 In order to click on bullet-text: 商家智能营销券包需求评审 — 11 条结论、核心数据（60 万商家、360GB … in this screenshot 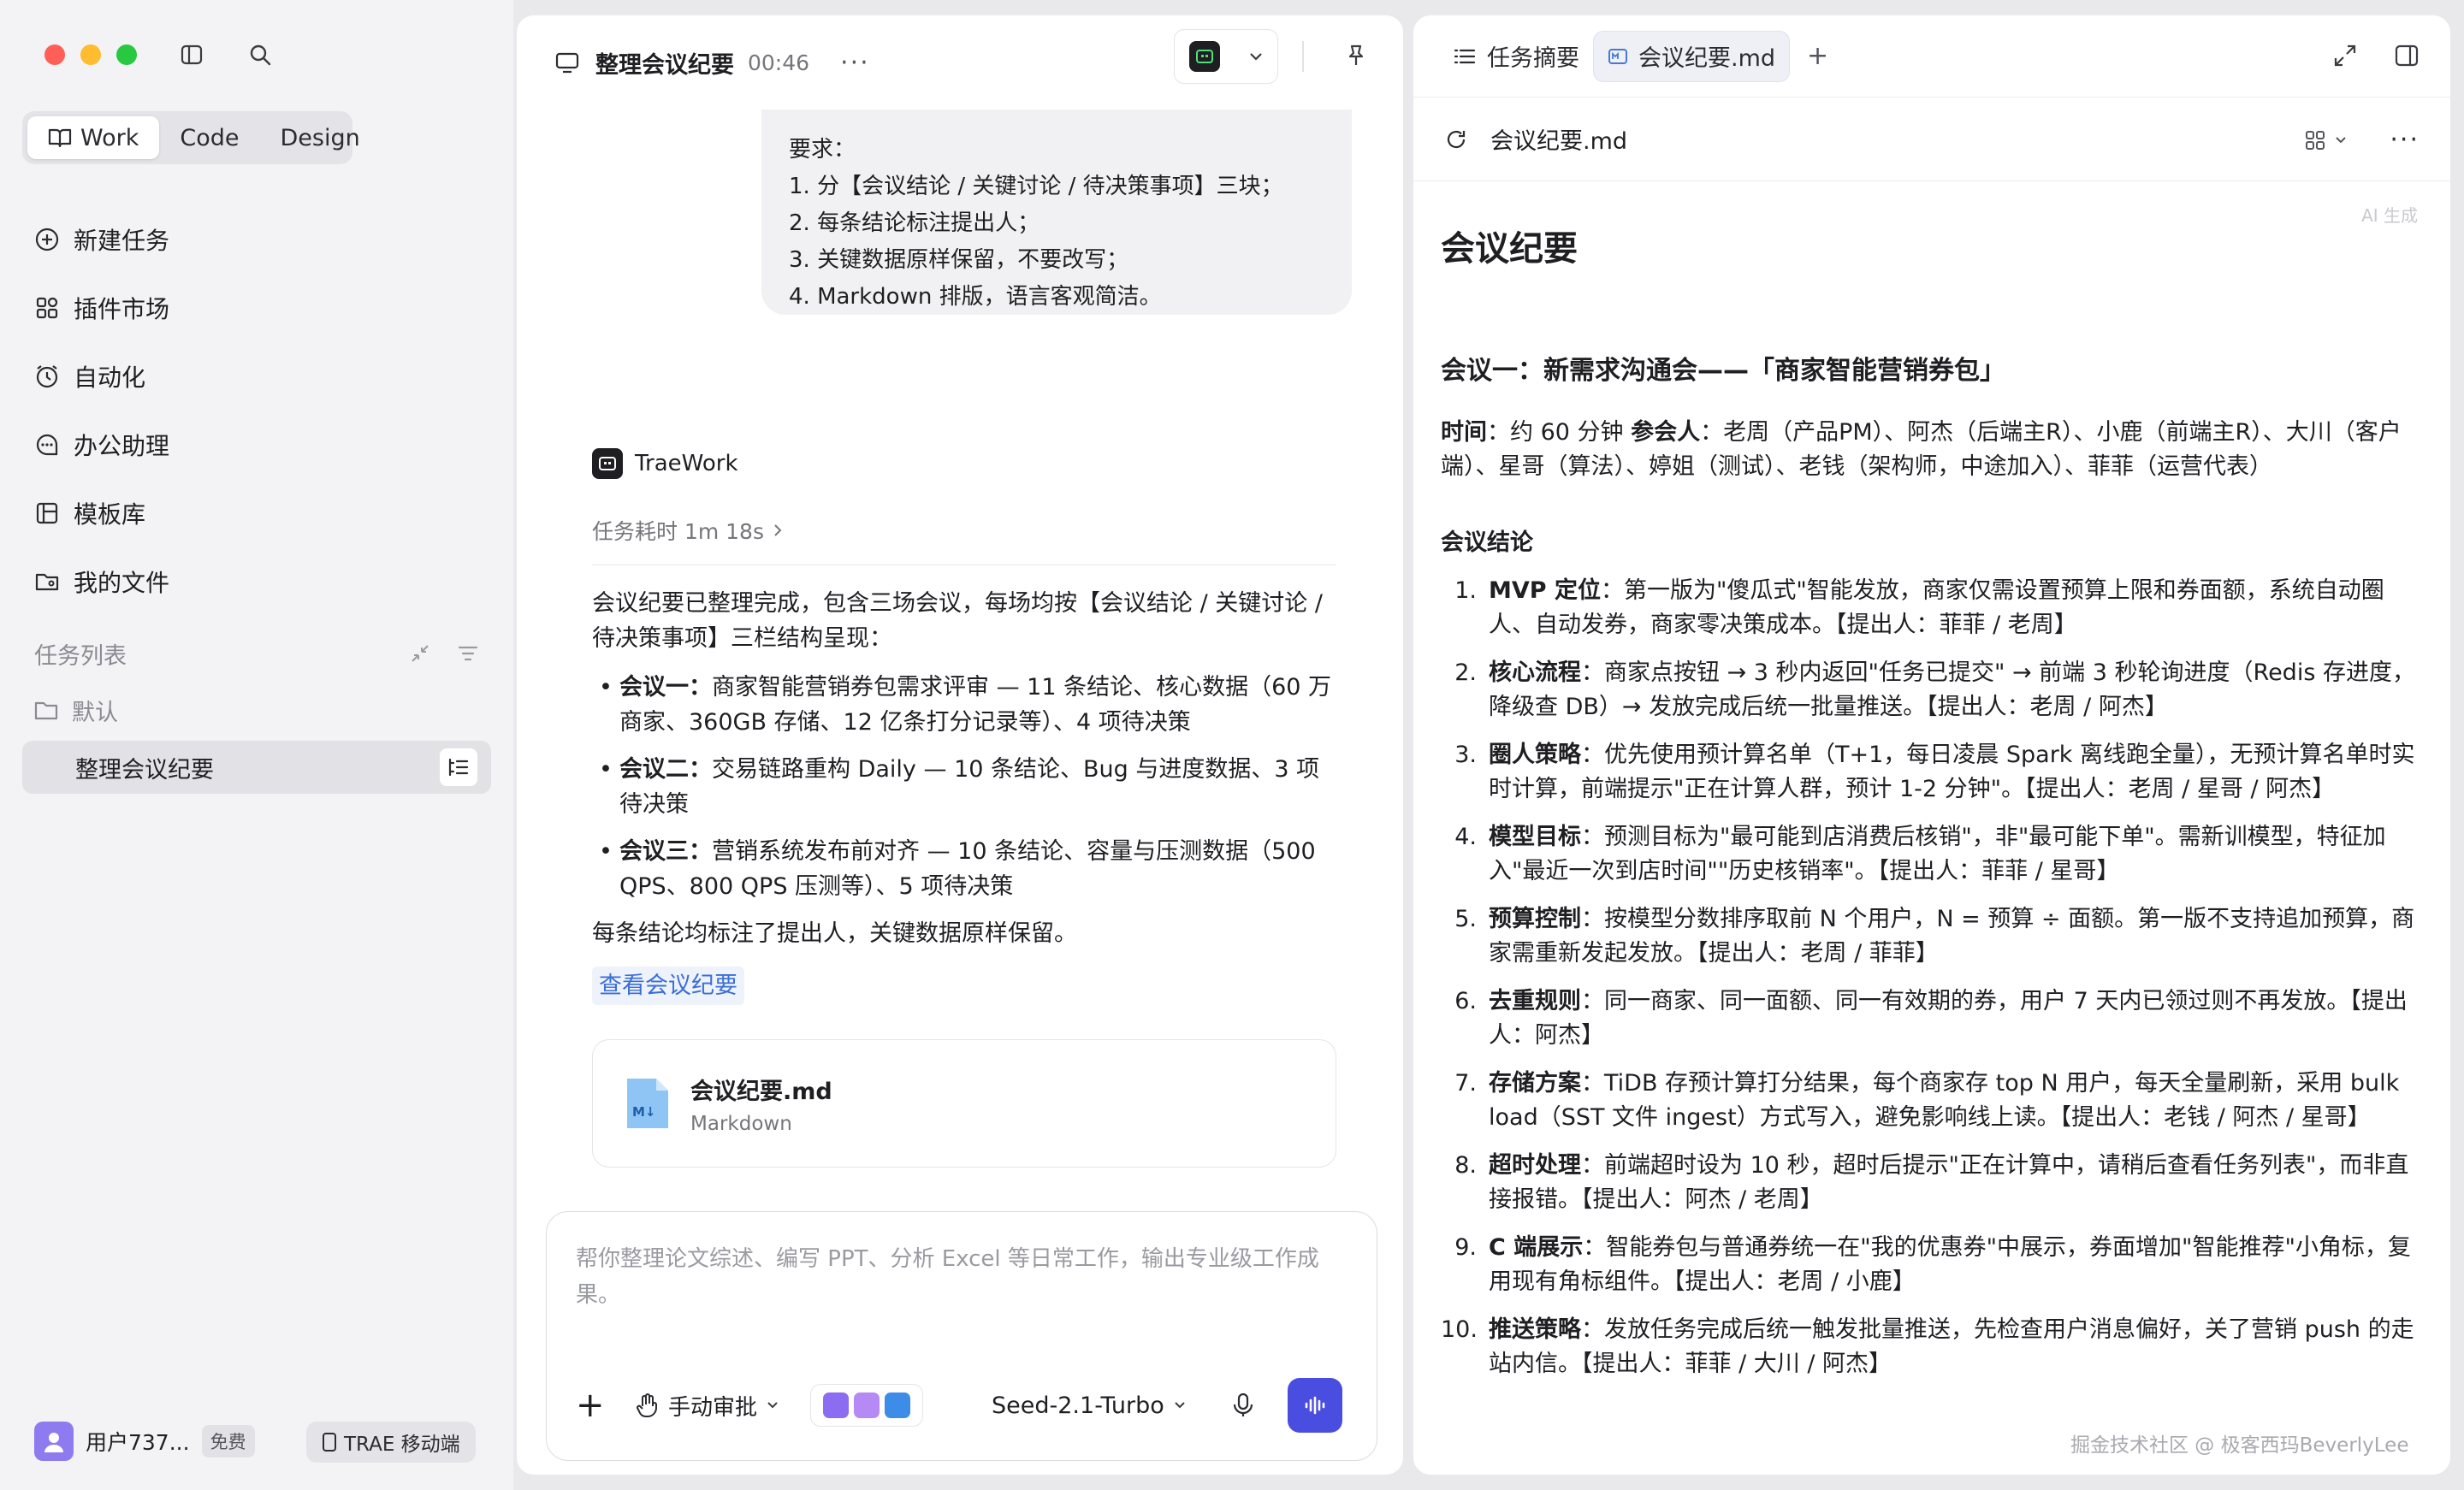, I will do `click(975, 705)`.